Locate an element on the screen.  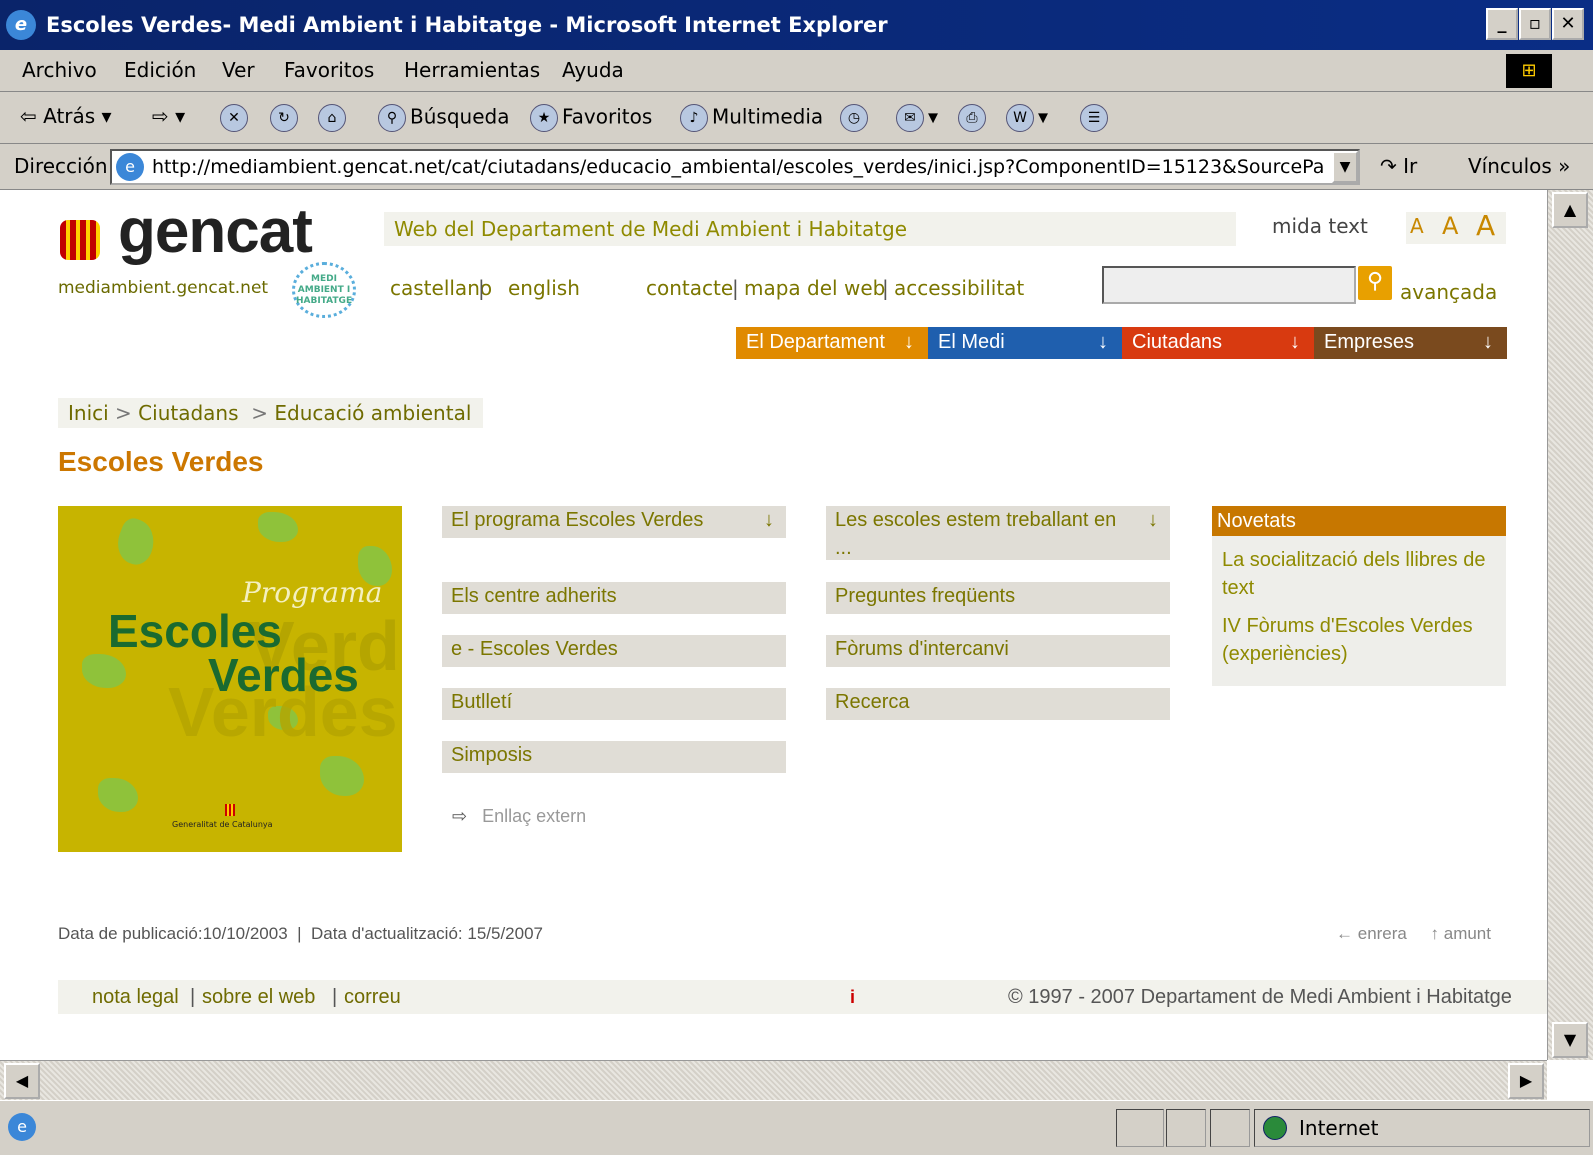
breadcrumb: Inici > Ciutadans > Educació ambiental is located at coordinates (271, 413).